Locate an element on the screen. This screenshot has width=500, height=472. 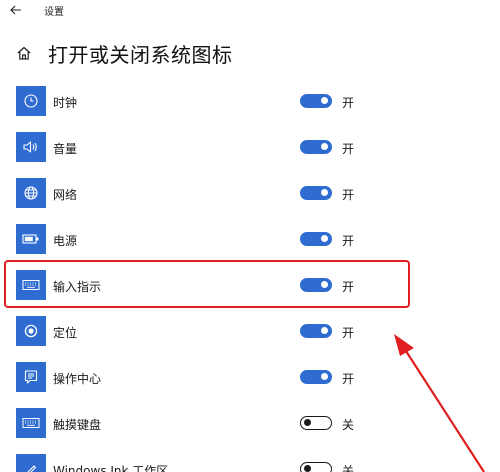
page-title: 打开或关闭系统图标 is located at coordinates (140, 54).